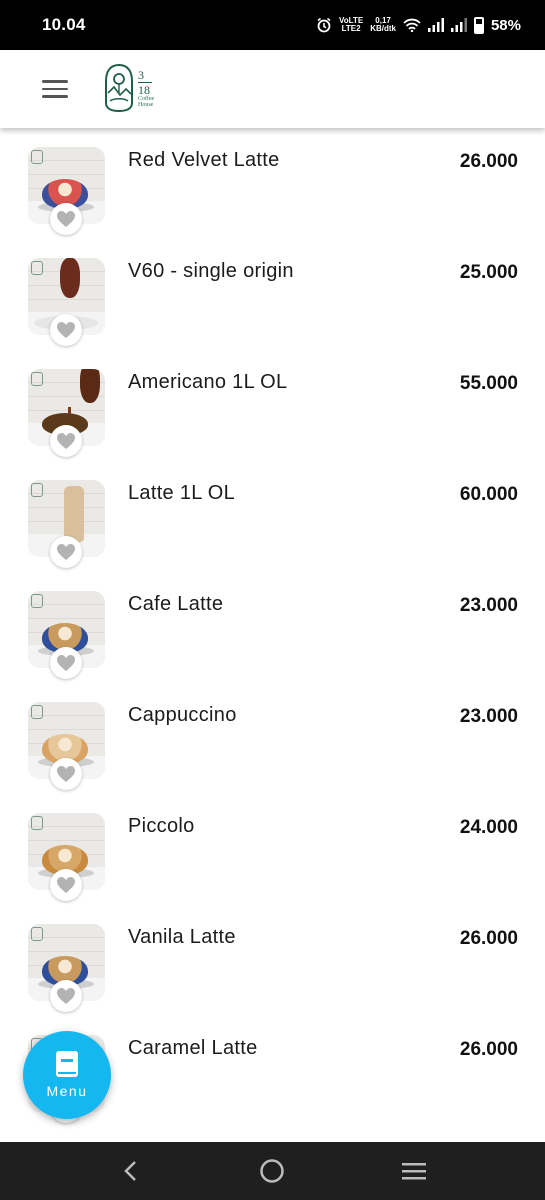  Describe the element at coordinates (272, 405) in the screenshot. I see `menu-item: Americano 1L OL 55.000` at that location.